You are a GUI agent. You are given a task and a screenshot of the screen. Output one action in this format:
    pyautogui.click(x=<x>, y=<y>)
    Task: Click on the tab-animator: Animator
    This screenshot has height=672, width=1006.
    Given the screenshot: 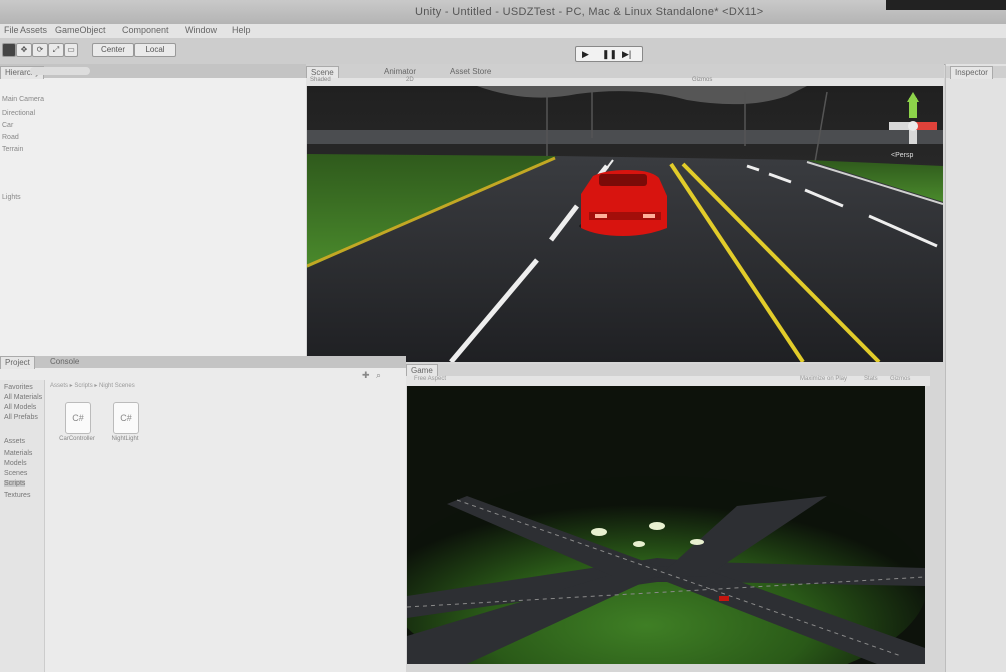 What is the action you would take?
    pyautogui.click(x=400, y=72)
    